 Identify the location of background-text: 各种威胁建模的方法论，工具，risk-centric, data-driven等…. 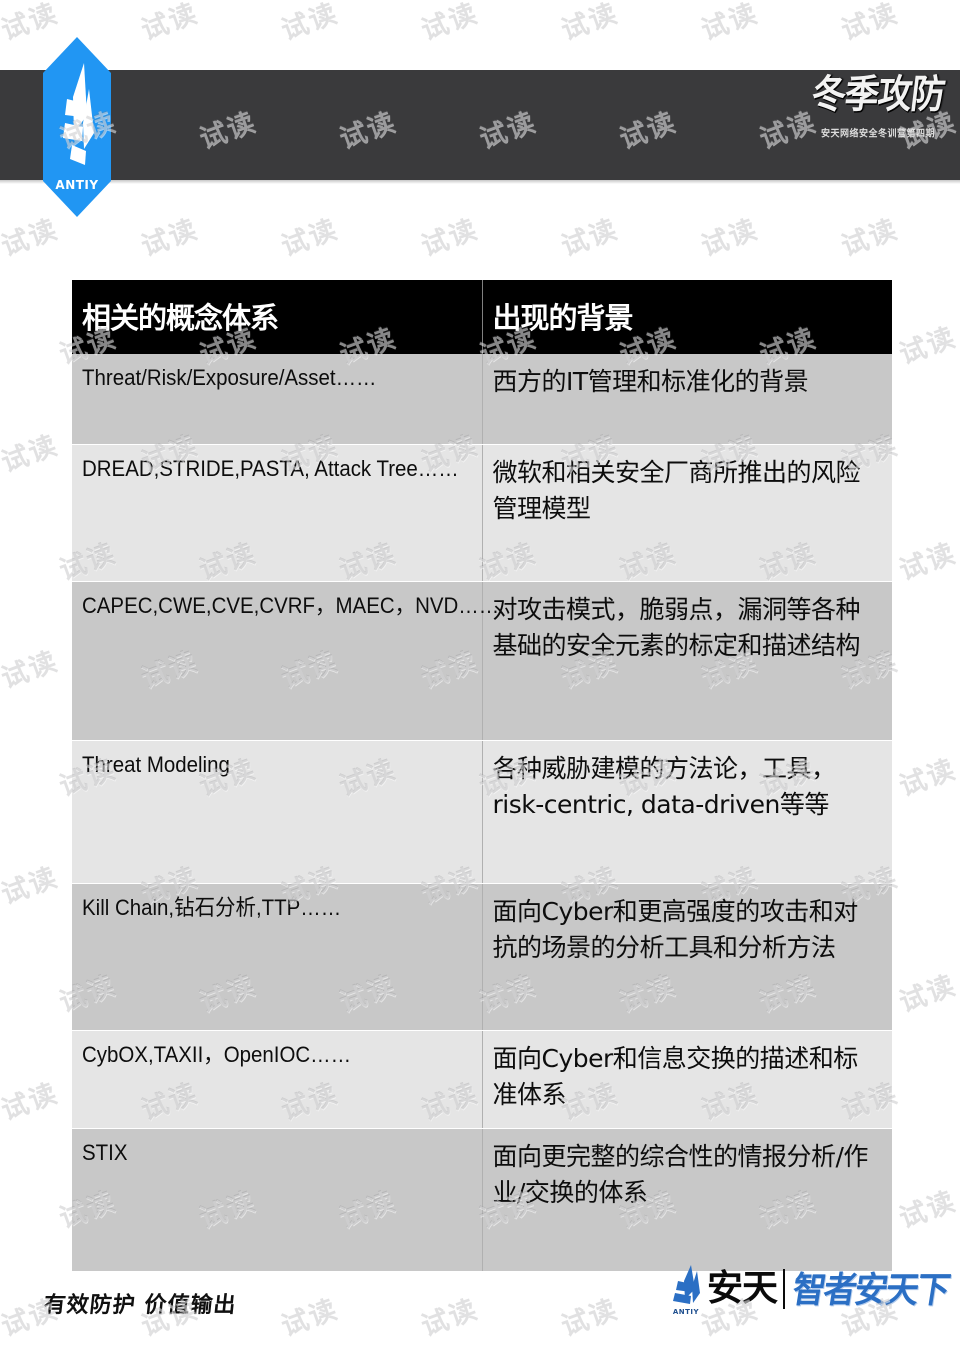
(664, 787).